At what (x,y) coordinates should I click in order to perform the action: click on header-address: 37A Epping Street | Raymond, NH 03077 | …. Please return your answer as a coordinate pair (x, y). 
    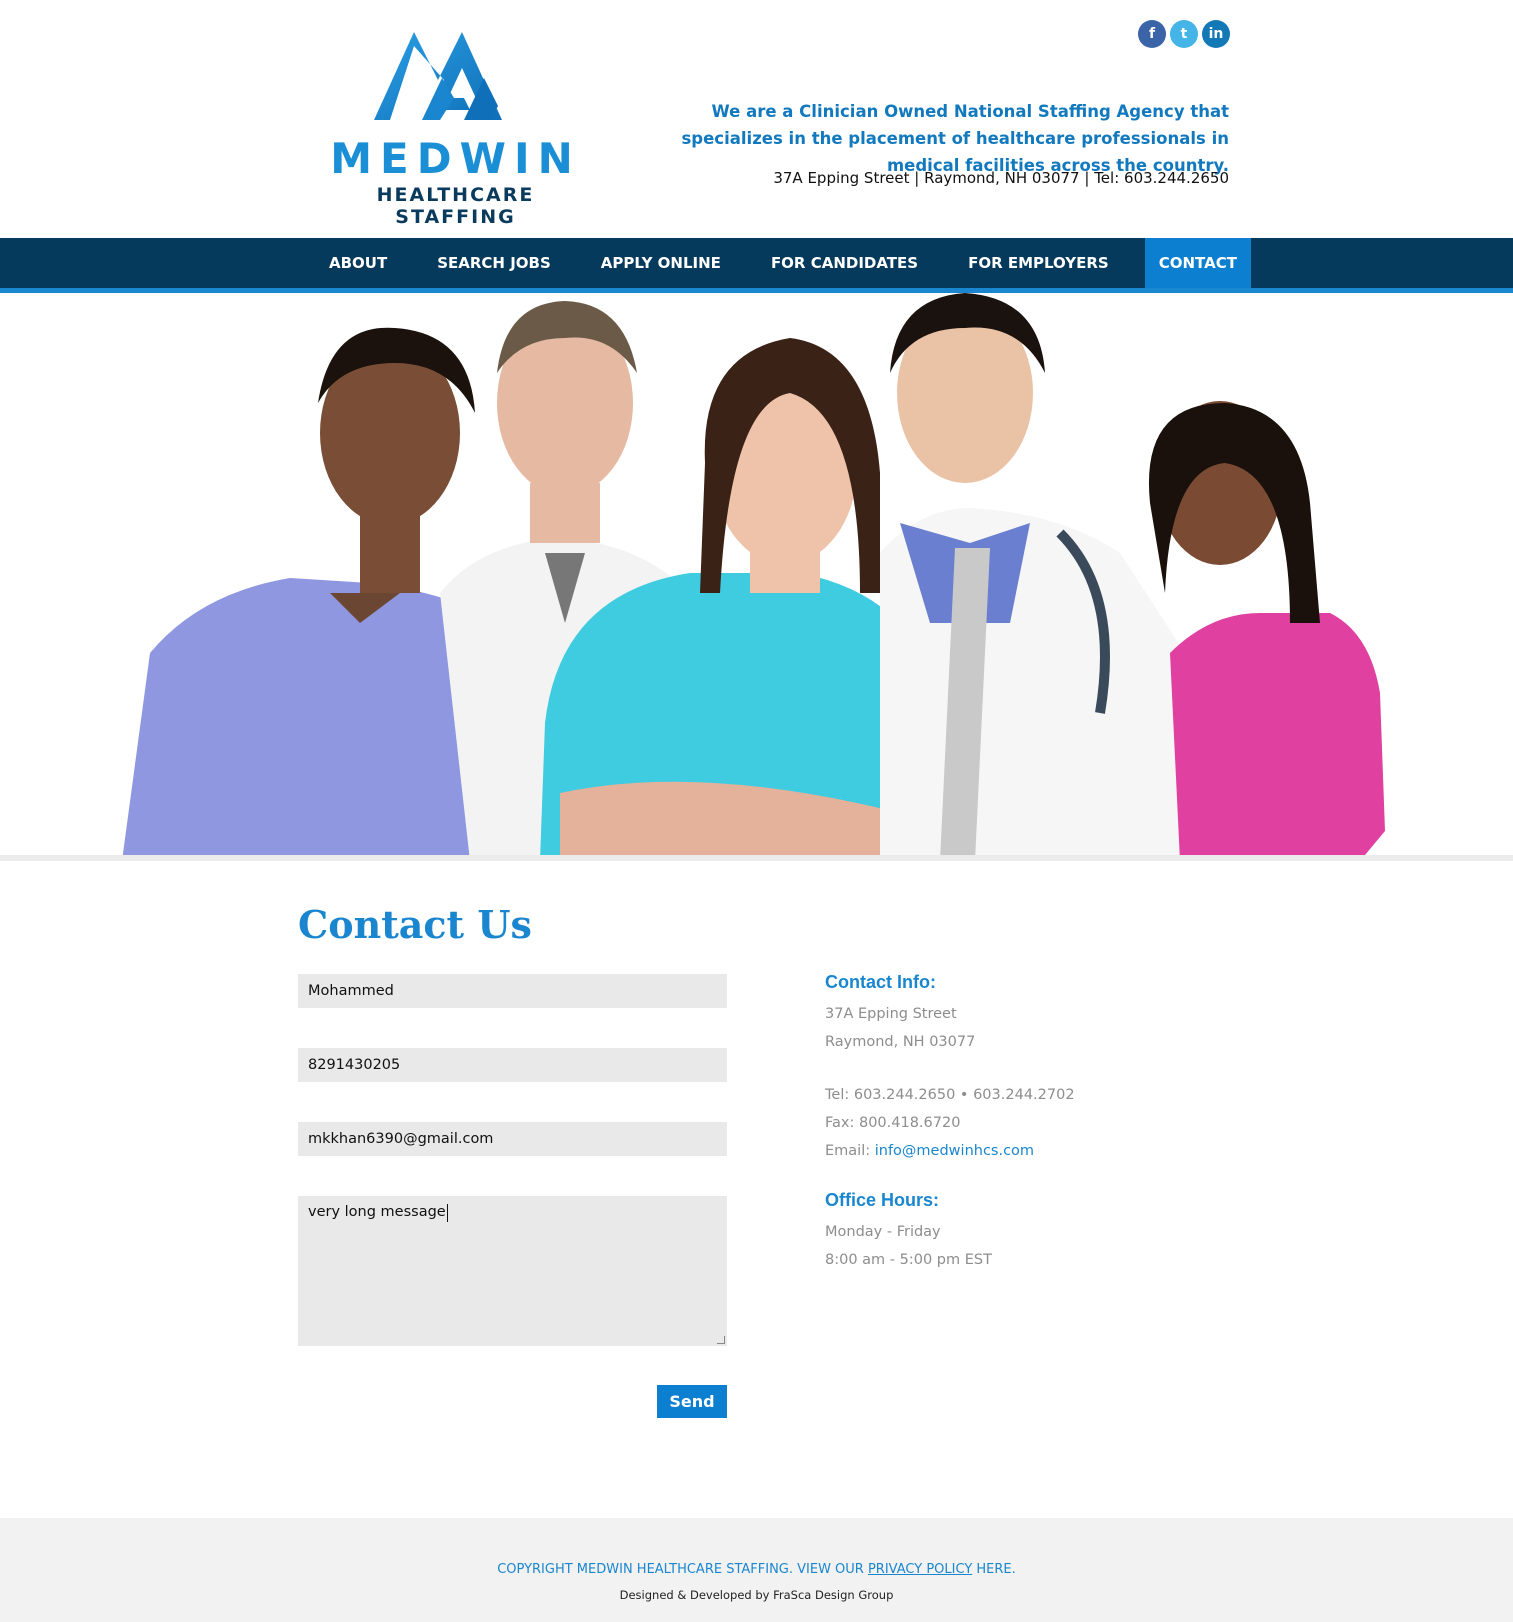
    Looking at the image, I should click on (1001, 178).